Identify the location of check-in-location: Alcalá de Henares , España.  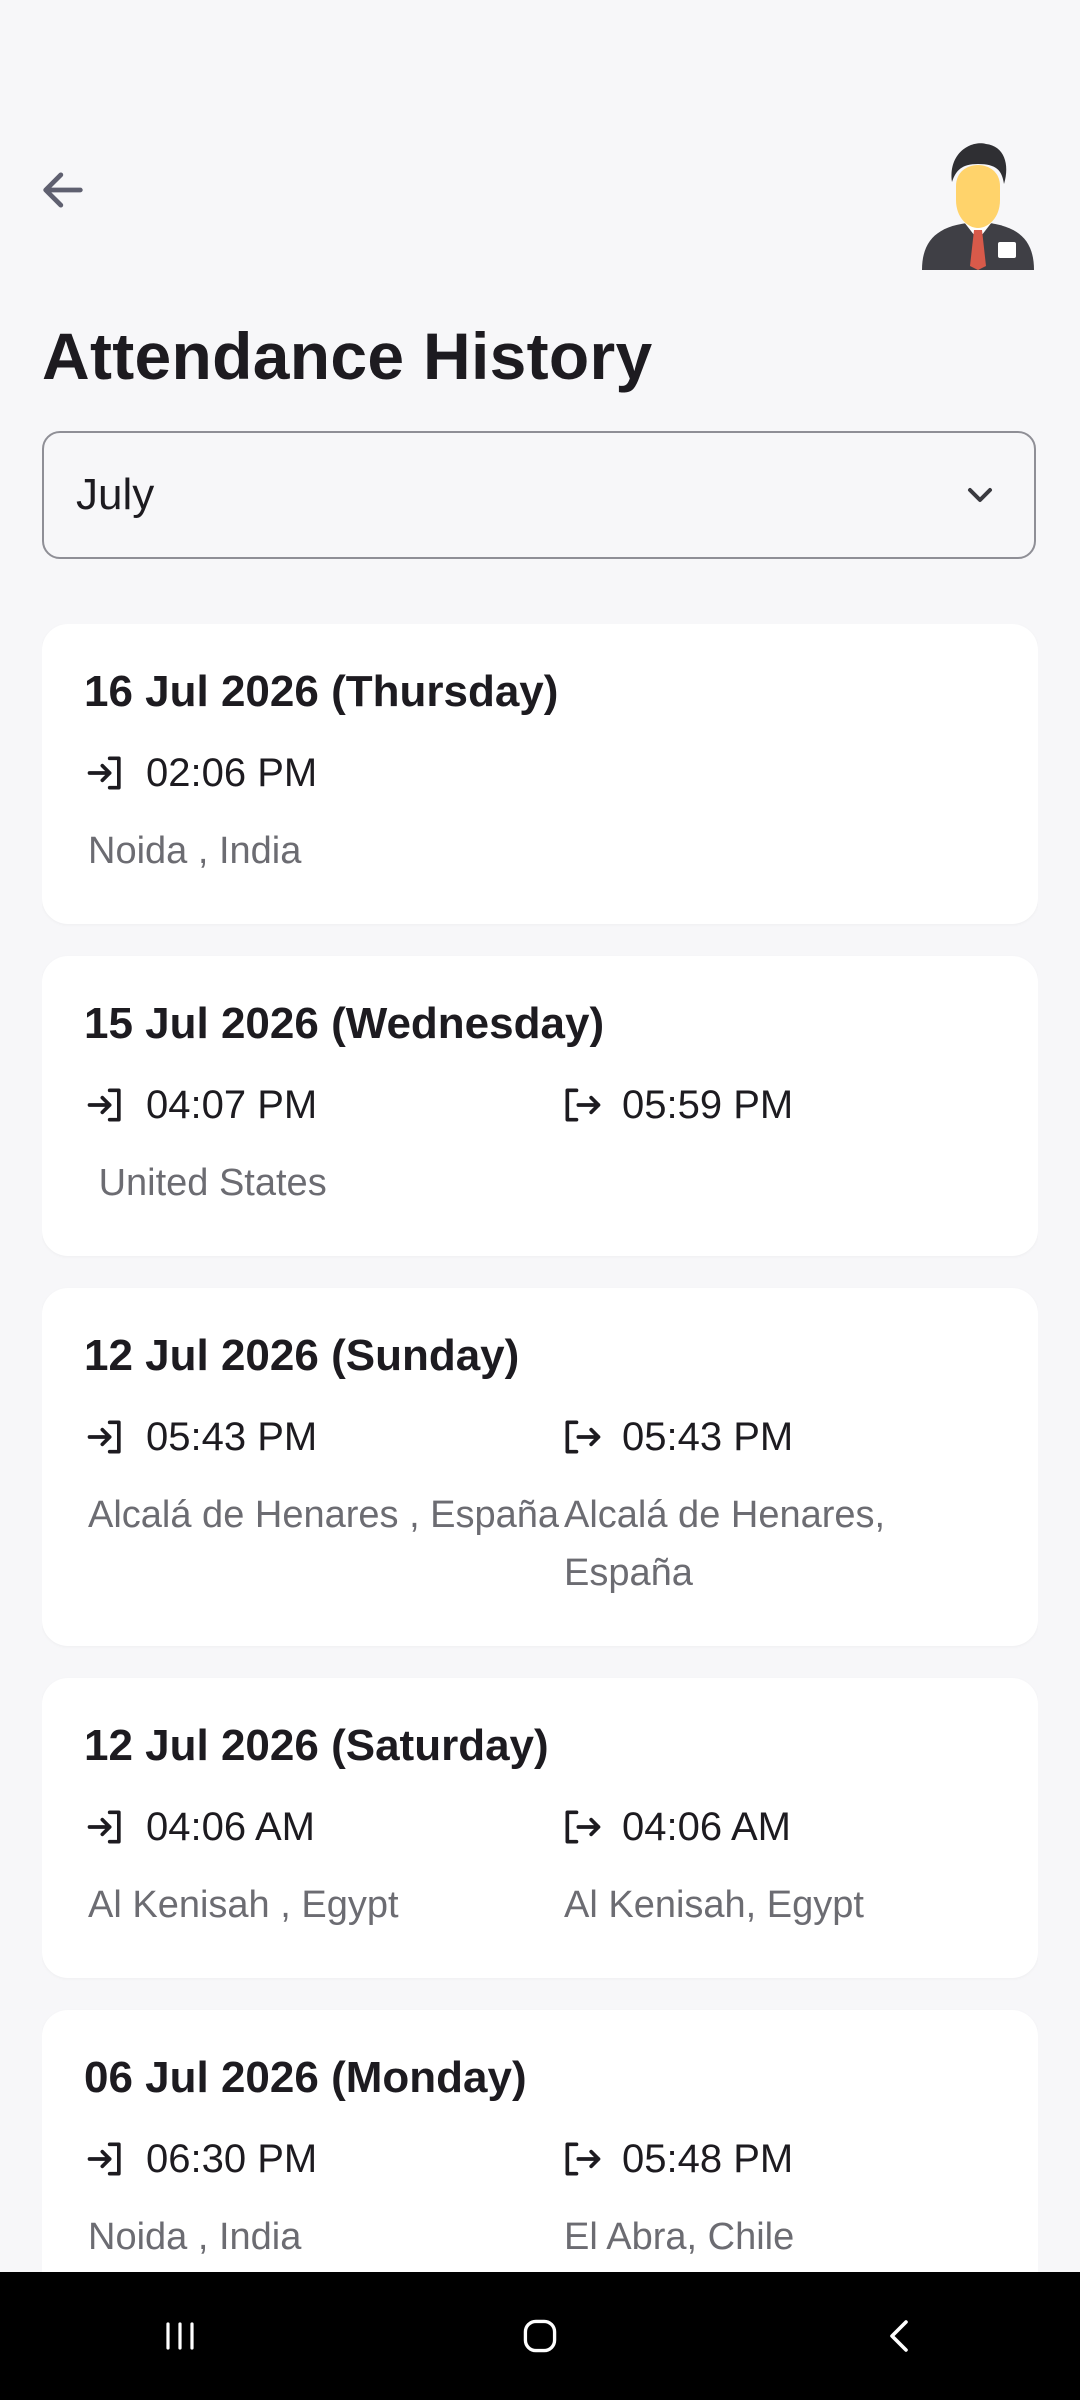
(324, 1515).